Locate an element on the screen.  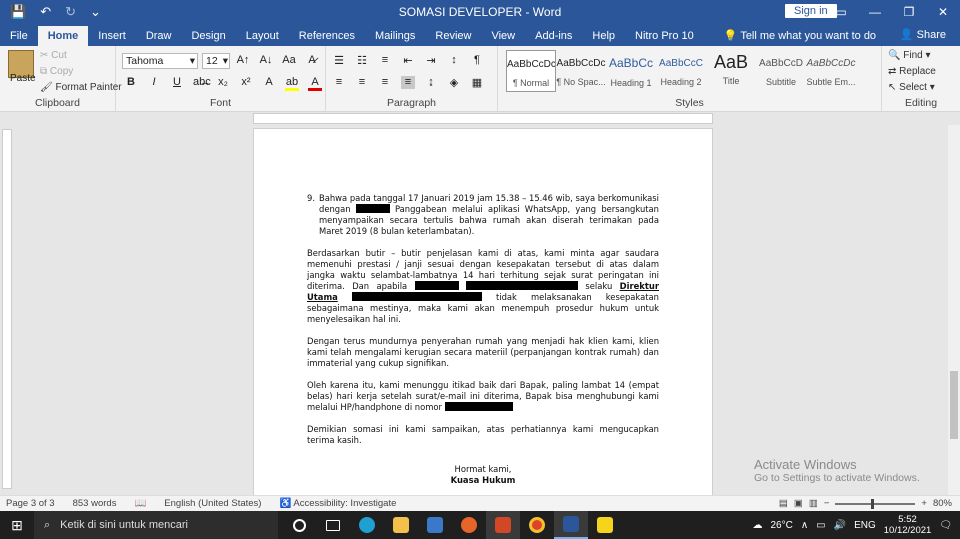
sticky-notes-icon is located at coordinates (605, 525).